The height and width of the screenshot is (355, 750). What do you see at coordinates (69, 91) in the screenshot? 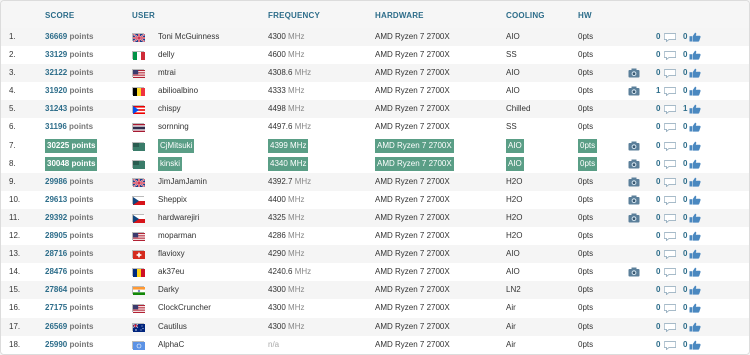
I see `score-link: 31920 points` at bounding box center [69, 91].